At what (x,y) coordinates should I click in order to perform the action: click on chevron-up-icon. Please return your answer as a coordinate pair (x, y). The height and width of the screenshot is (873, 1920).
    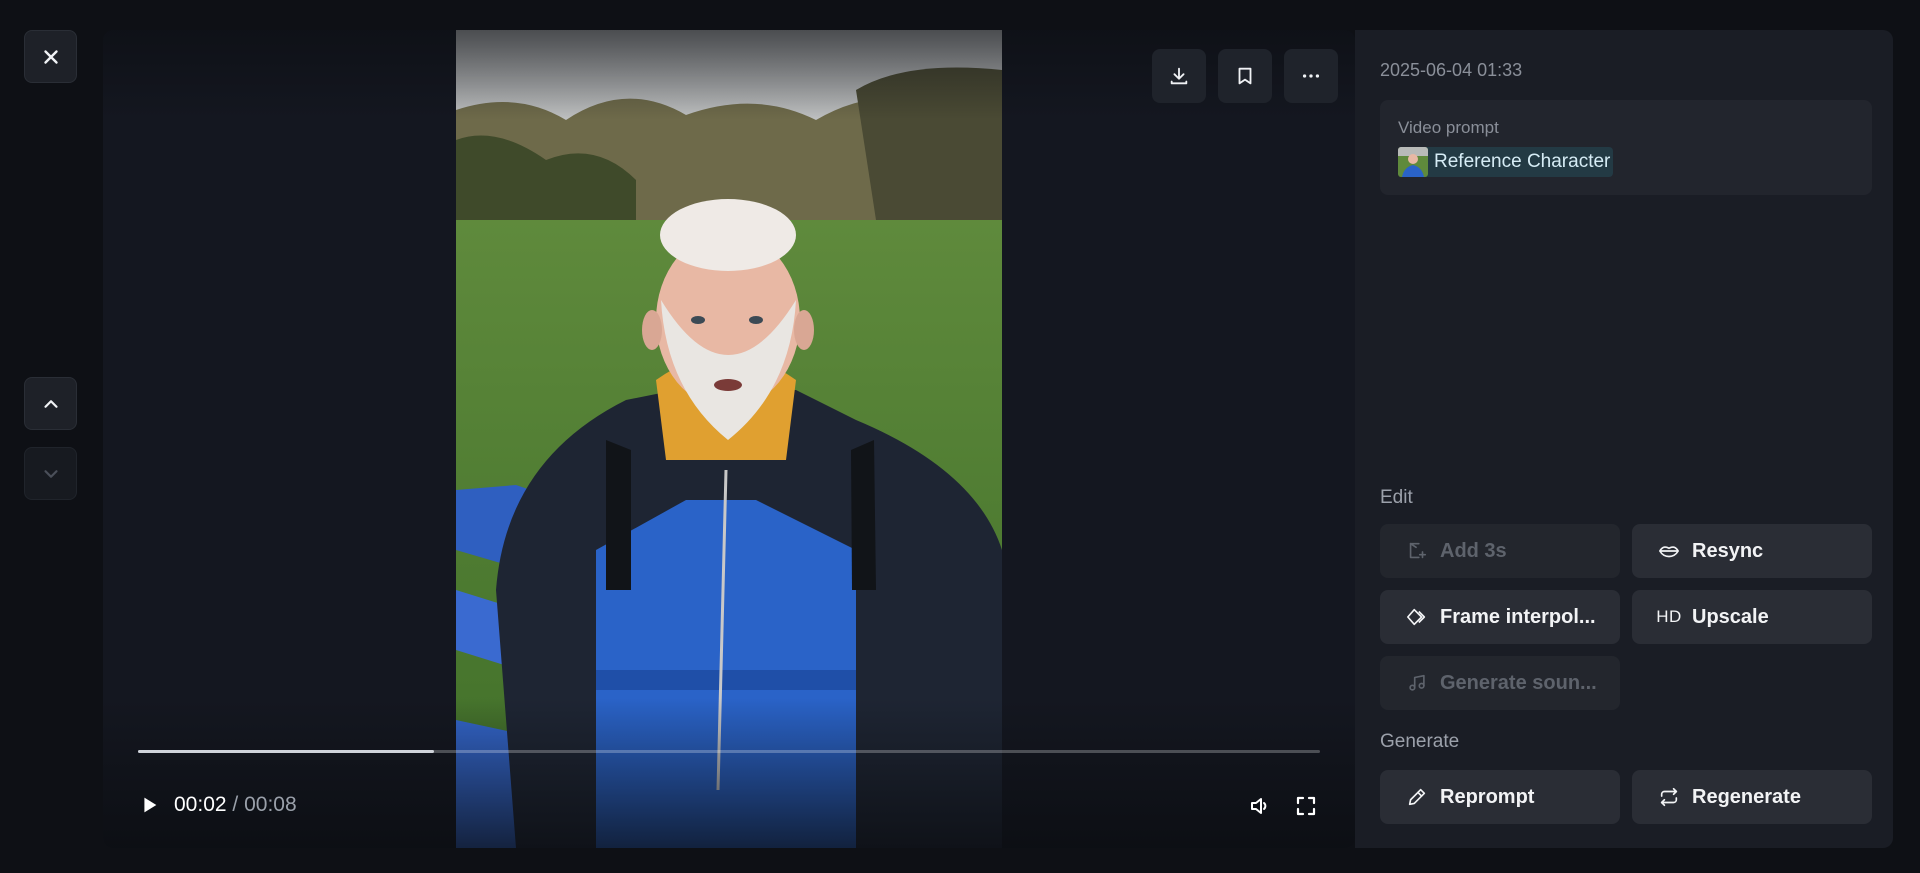
    Looking at the image, I should click on (50, 403).